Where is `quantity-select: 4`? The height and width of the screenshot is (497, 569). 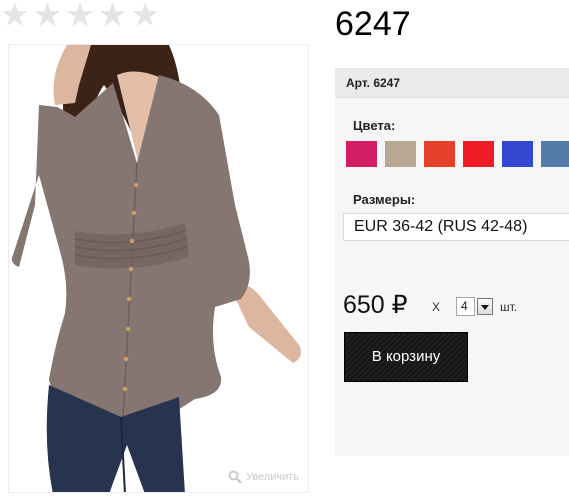 quantity-select: 4 is located at coordinates (474, 306).